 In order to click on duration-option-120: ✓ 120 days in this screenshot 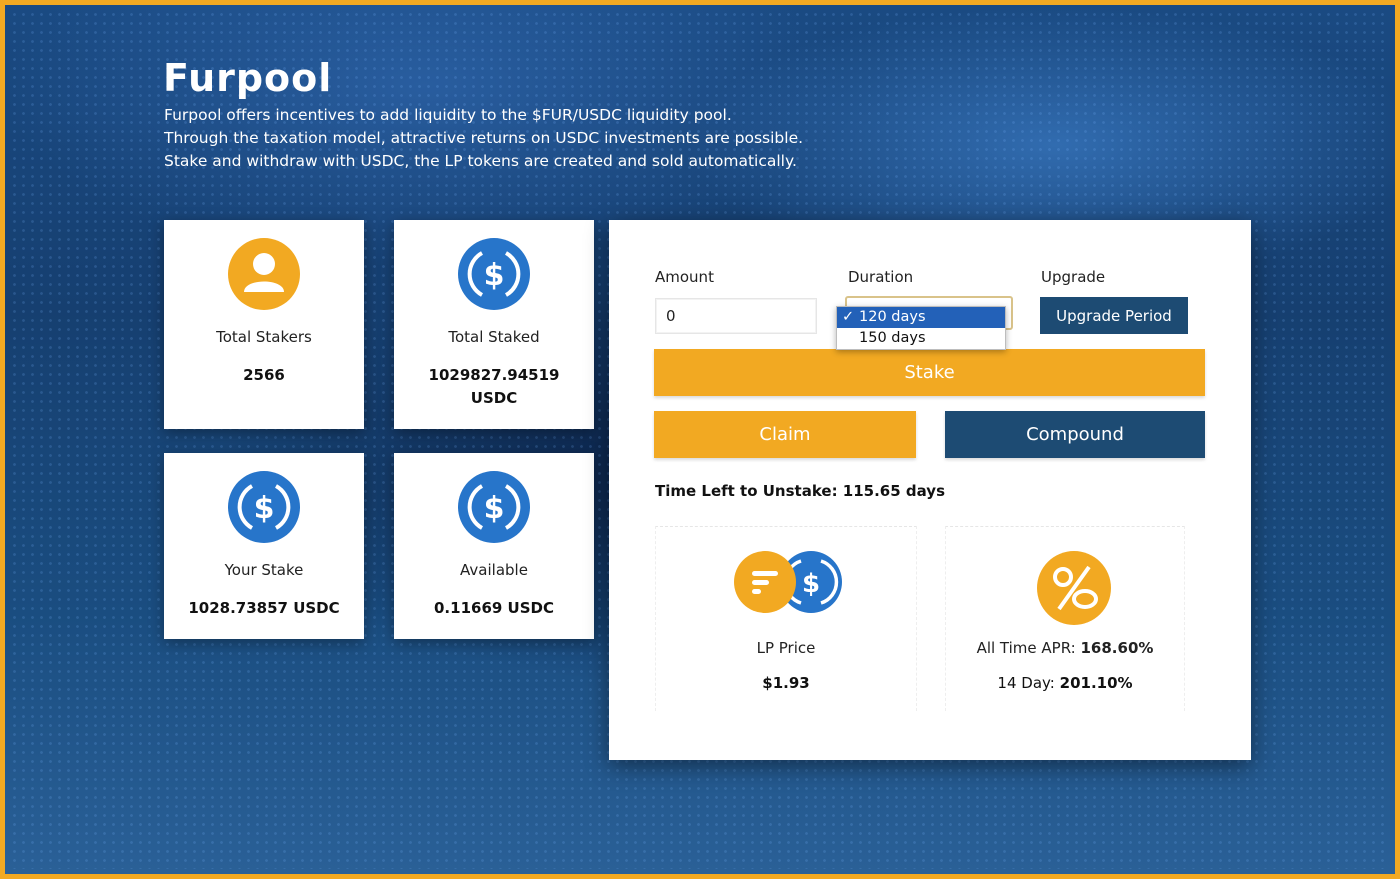, I will do `click(921, 317)`.